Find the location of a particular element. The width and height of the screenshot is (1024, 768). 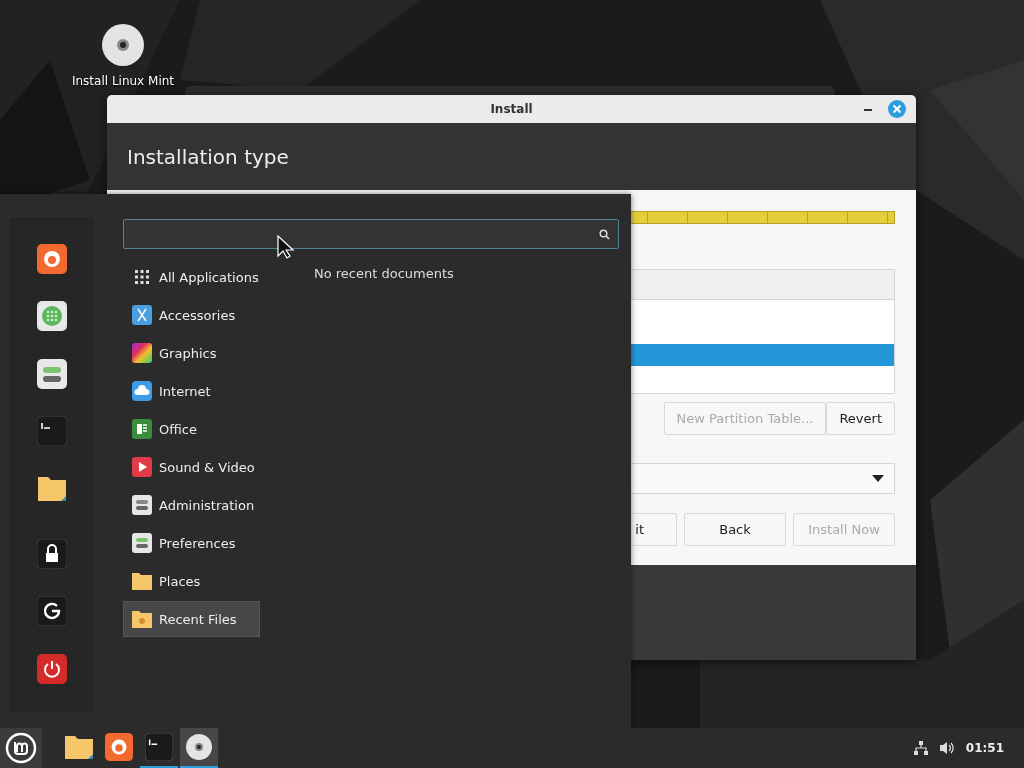

category-item: Internet is located at coordinates (191, 391).